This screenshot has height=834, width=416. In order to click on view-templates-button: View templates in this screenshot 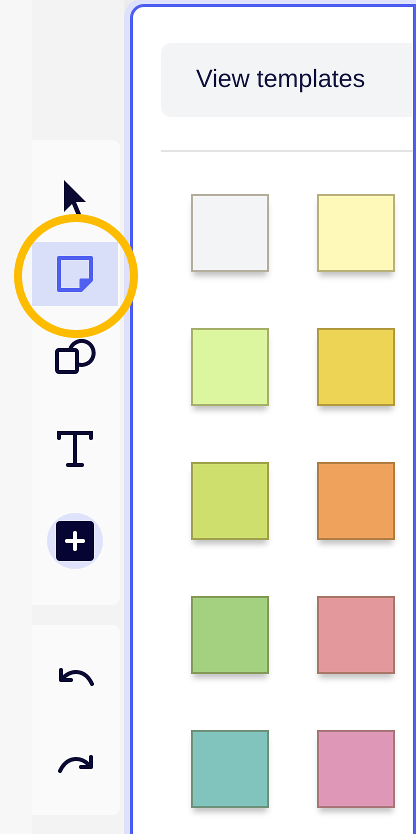, I will do `click(287, 80)`.